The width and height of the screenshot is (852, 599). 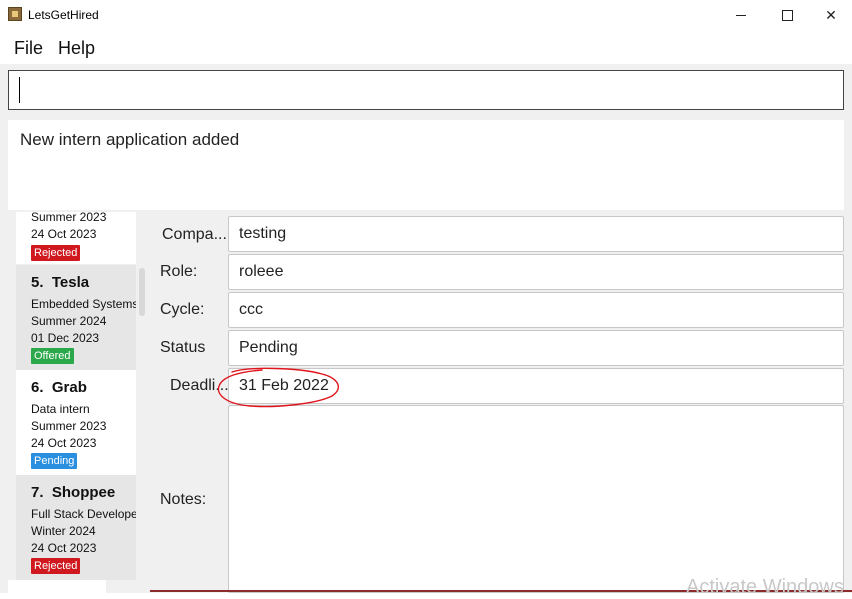 I want to click on window-title: LetsGetHired, so click(x=63, y=15).